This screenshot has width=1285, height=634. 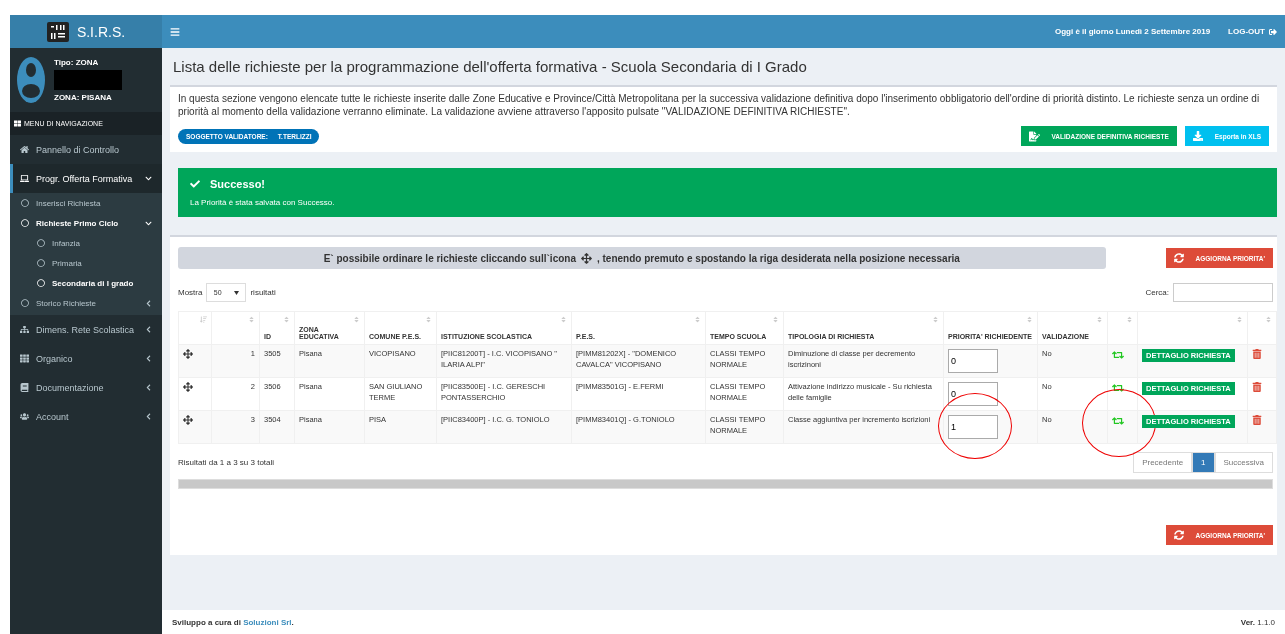 What do you see at coordinates (77, 62) in the screenshot?
I see `user-type: Tipo: ZONA` at bounding box center [77, 62].